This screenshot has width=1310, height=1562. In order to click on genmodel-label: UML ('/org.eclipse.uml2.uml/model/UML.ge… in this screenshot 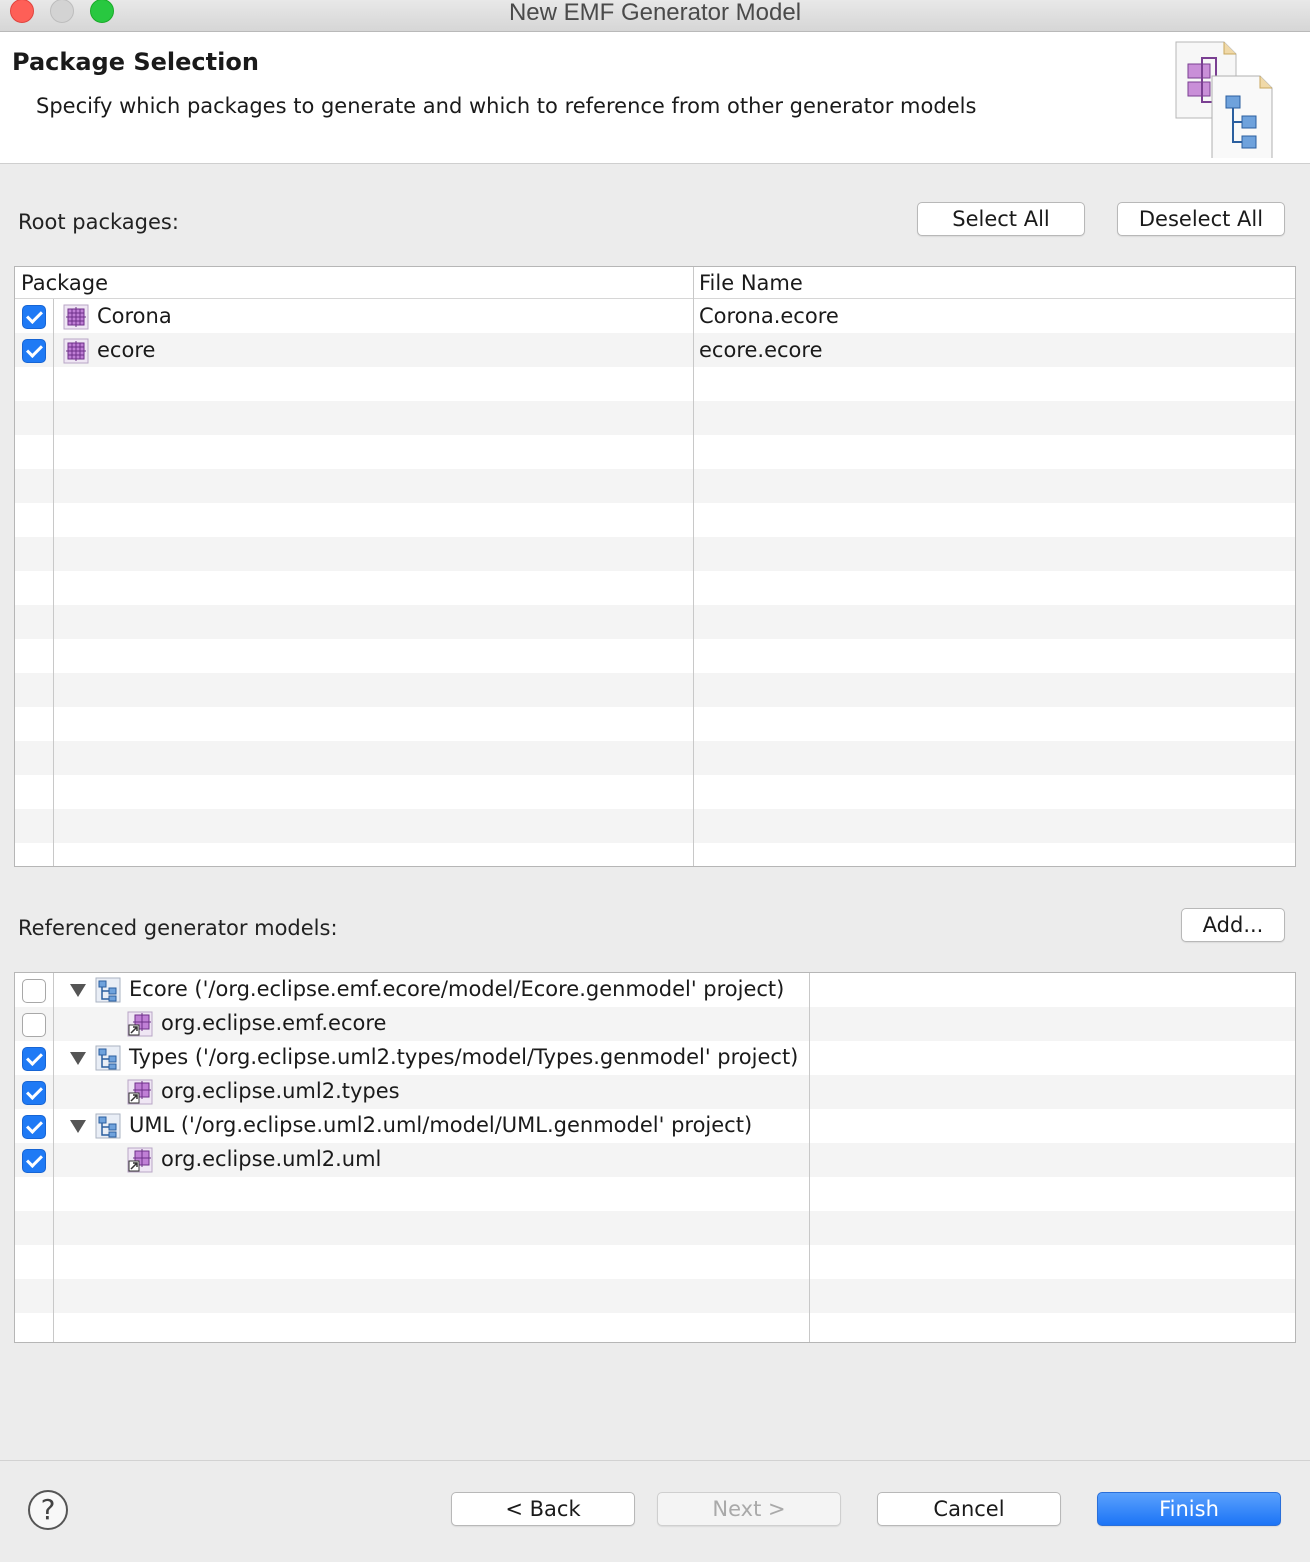, I will do `click(441, 1125)`.